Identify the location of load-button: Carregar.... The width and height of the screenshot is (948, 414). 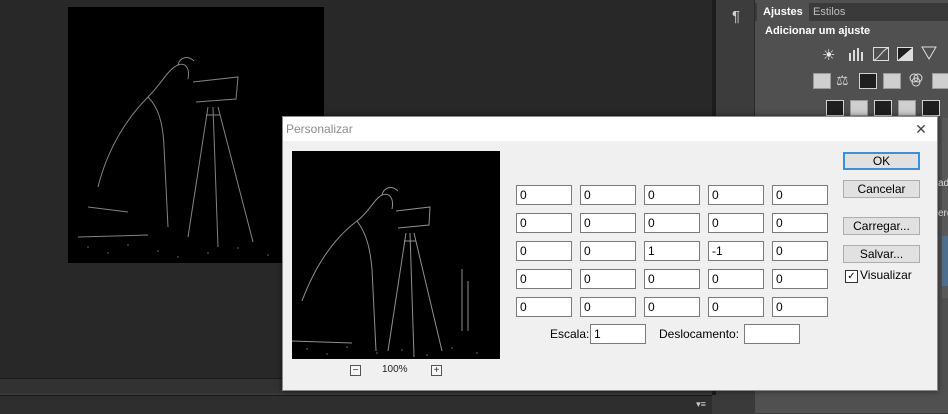
(881, 226).